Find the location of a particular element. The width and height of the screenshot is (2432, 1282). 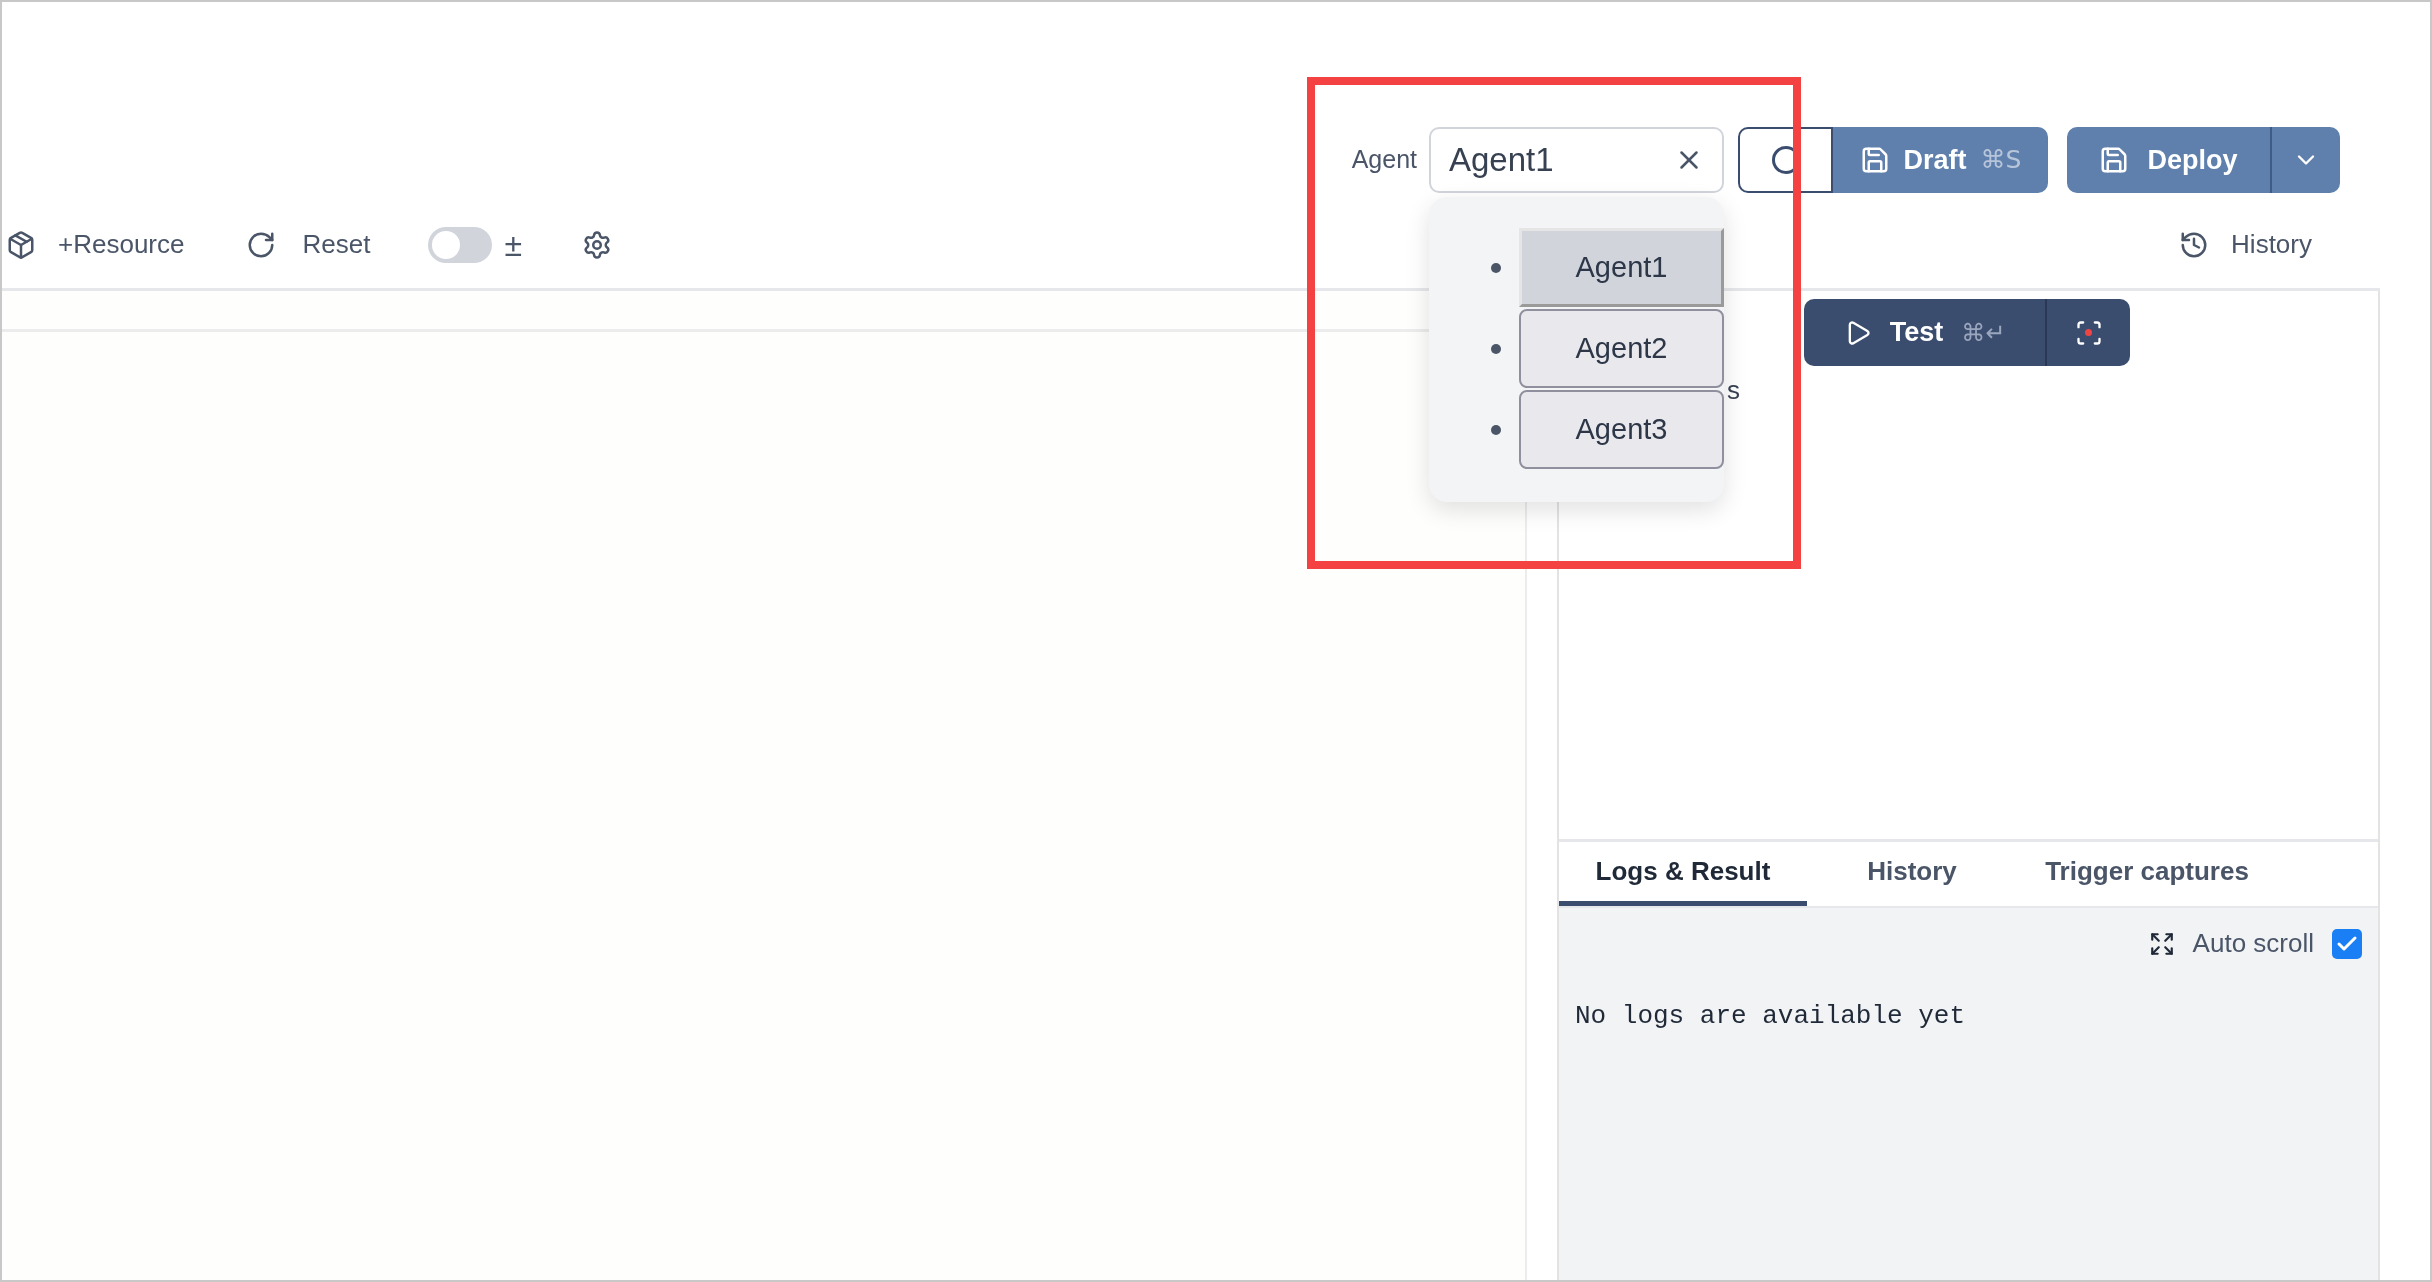

history-button: History is located at coordinates (2271, 244).